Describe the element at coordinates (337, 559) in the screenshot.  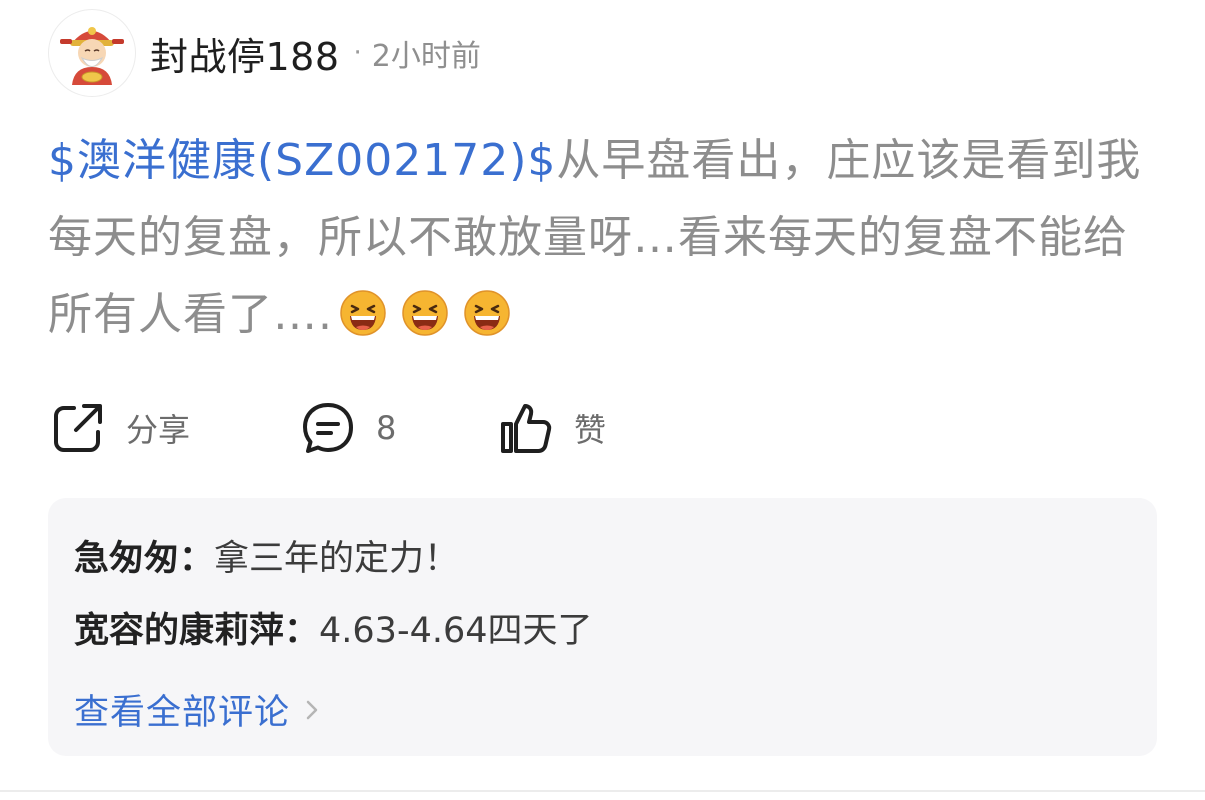
I see `comment-text: 拿三年的定力！` at that location.